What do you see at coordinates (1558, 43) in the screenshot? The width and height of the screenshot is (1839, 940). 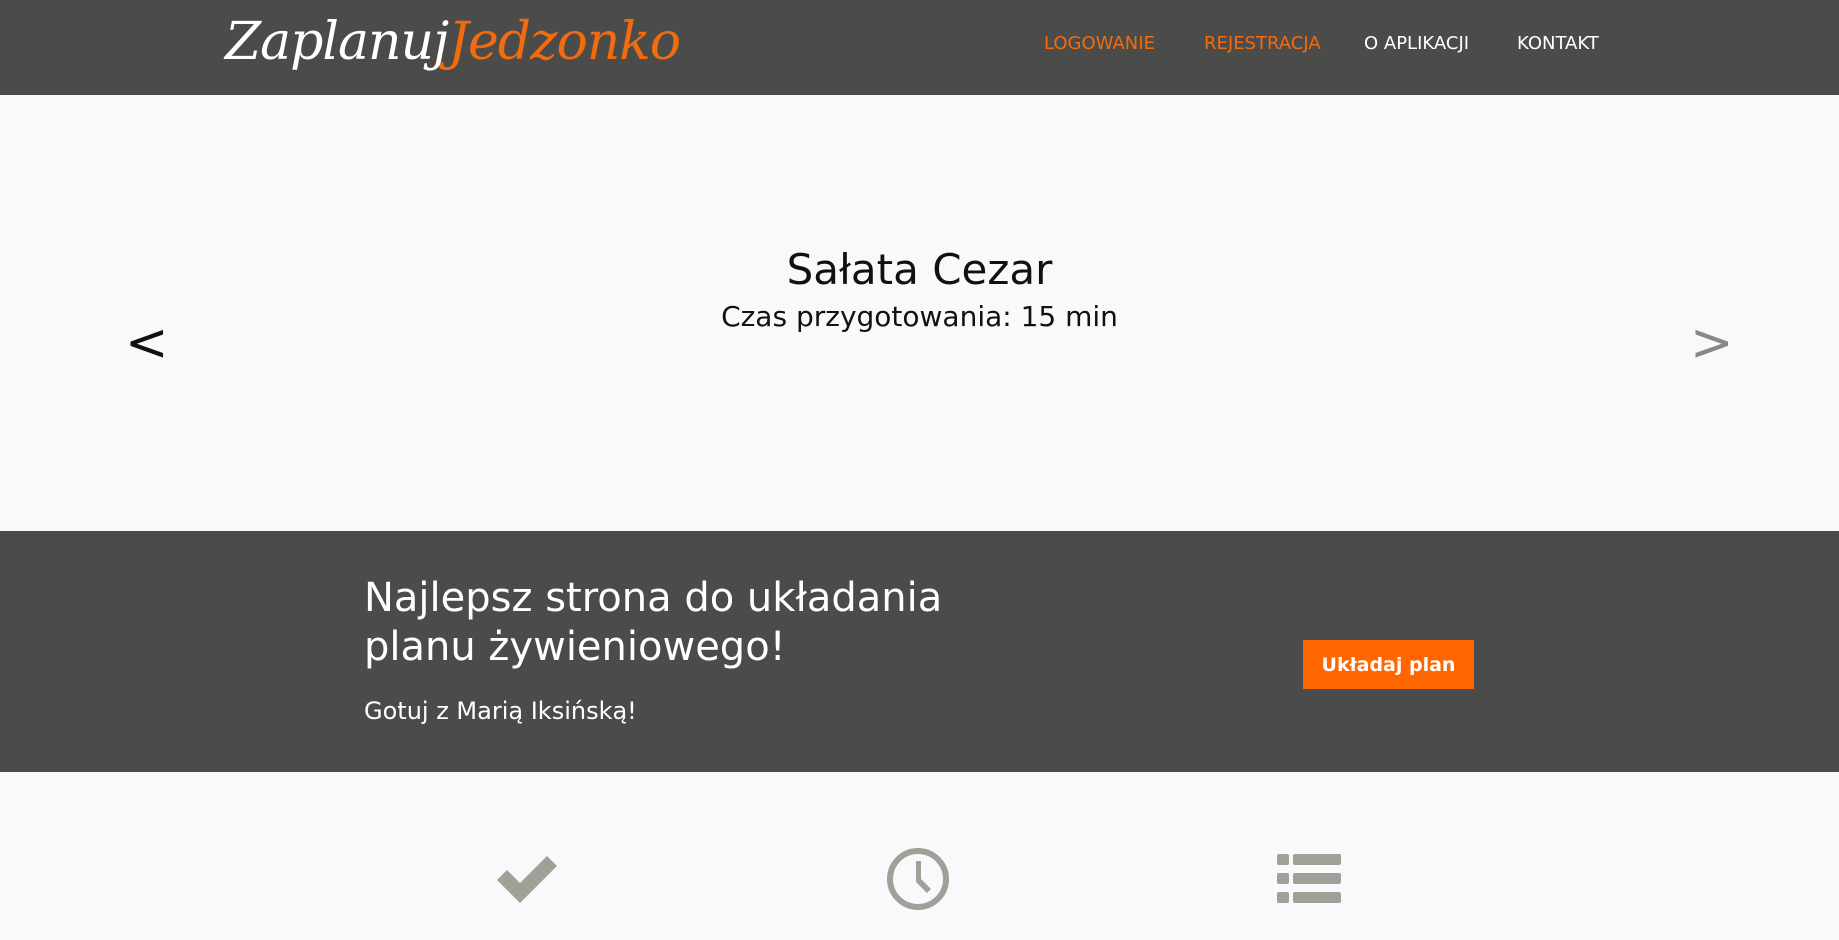 I see `nav-contact: KONTAKT` at bounding box center [1558, 43].